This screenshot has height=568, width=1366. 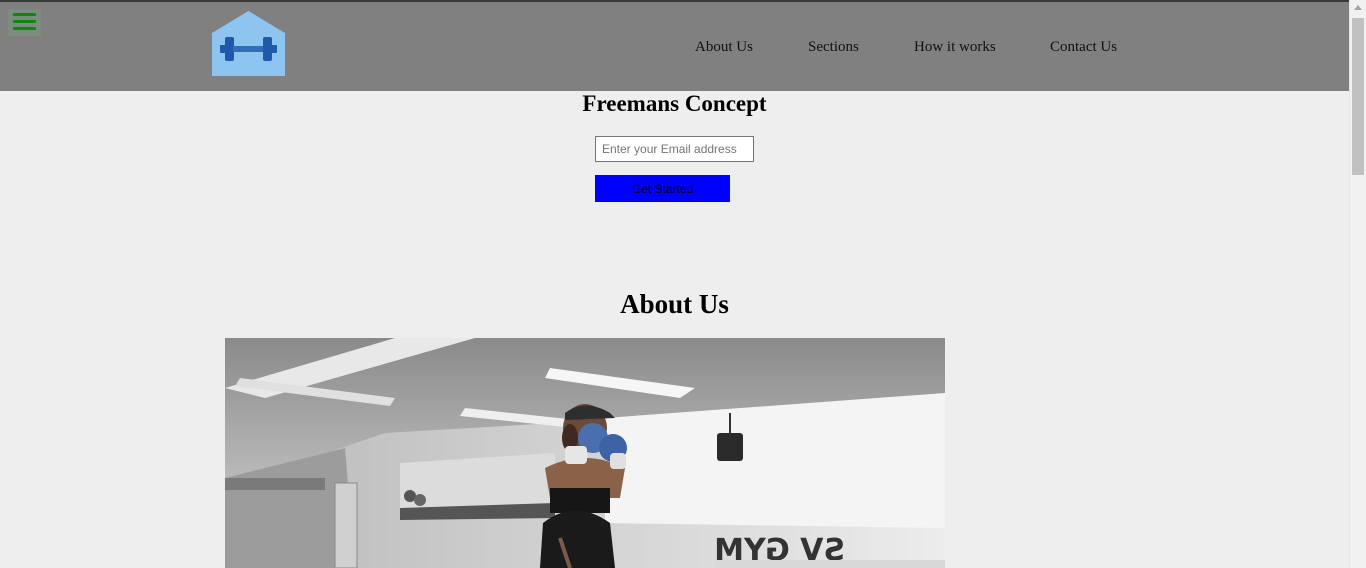 What do you see at coordinates (955, 47) in the screenshot?
I see `nav-link-how-it-works: How it works` at bounding box center [955, 47].